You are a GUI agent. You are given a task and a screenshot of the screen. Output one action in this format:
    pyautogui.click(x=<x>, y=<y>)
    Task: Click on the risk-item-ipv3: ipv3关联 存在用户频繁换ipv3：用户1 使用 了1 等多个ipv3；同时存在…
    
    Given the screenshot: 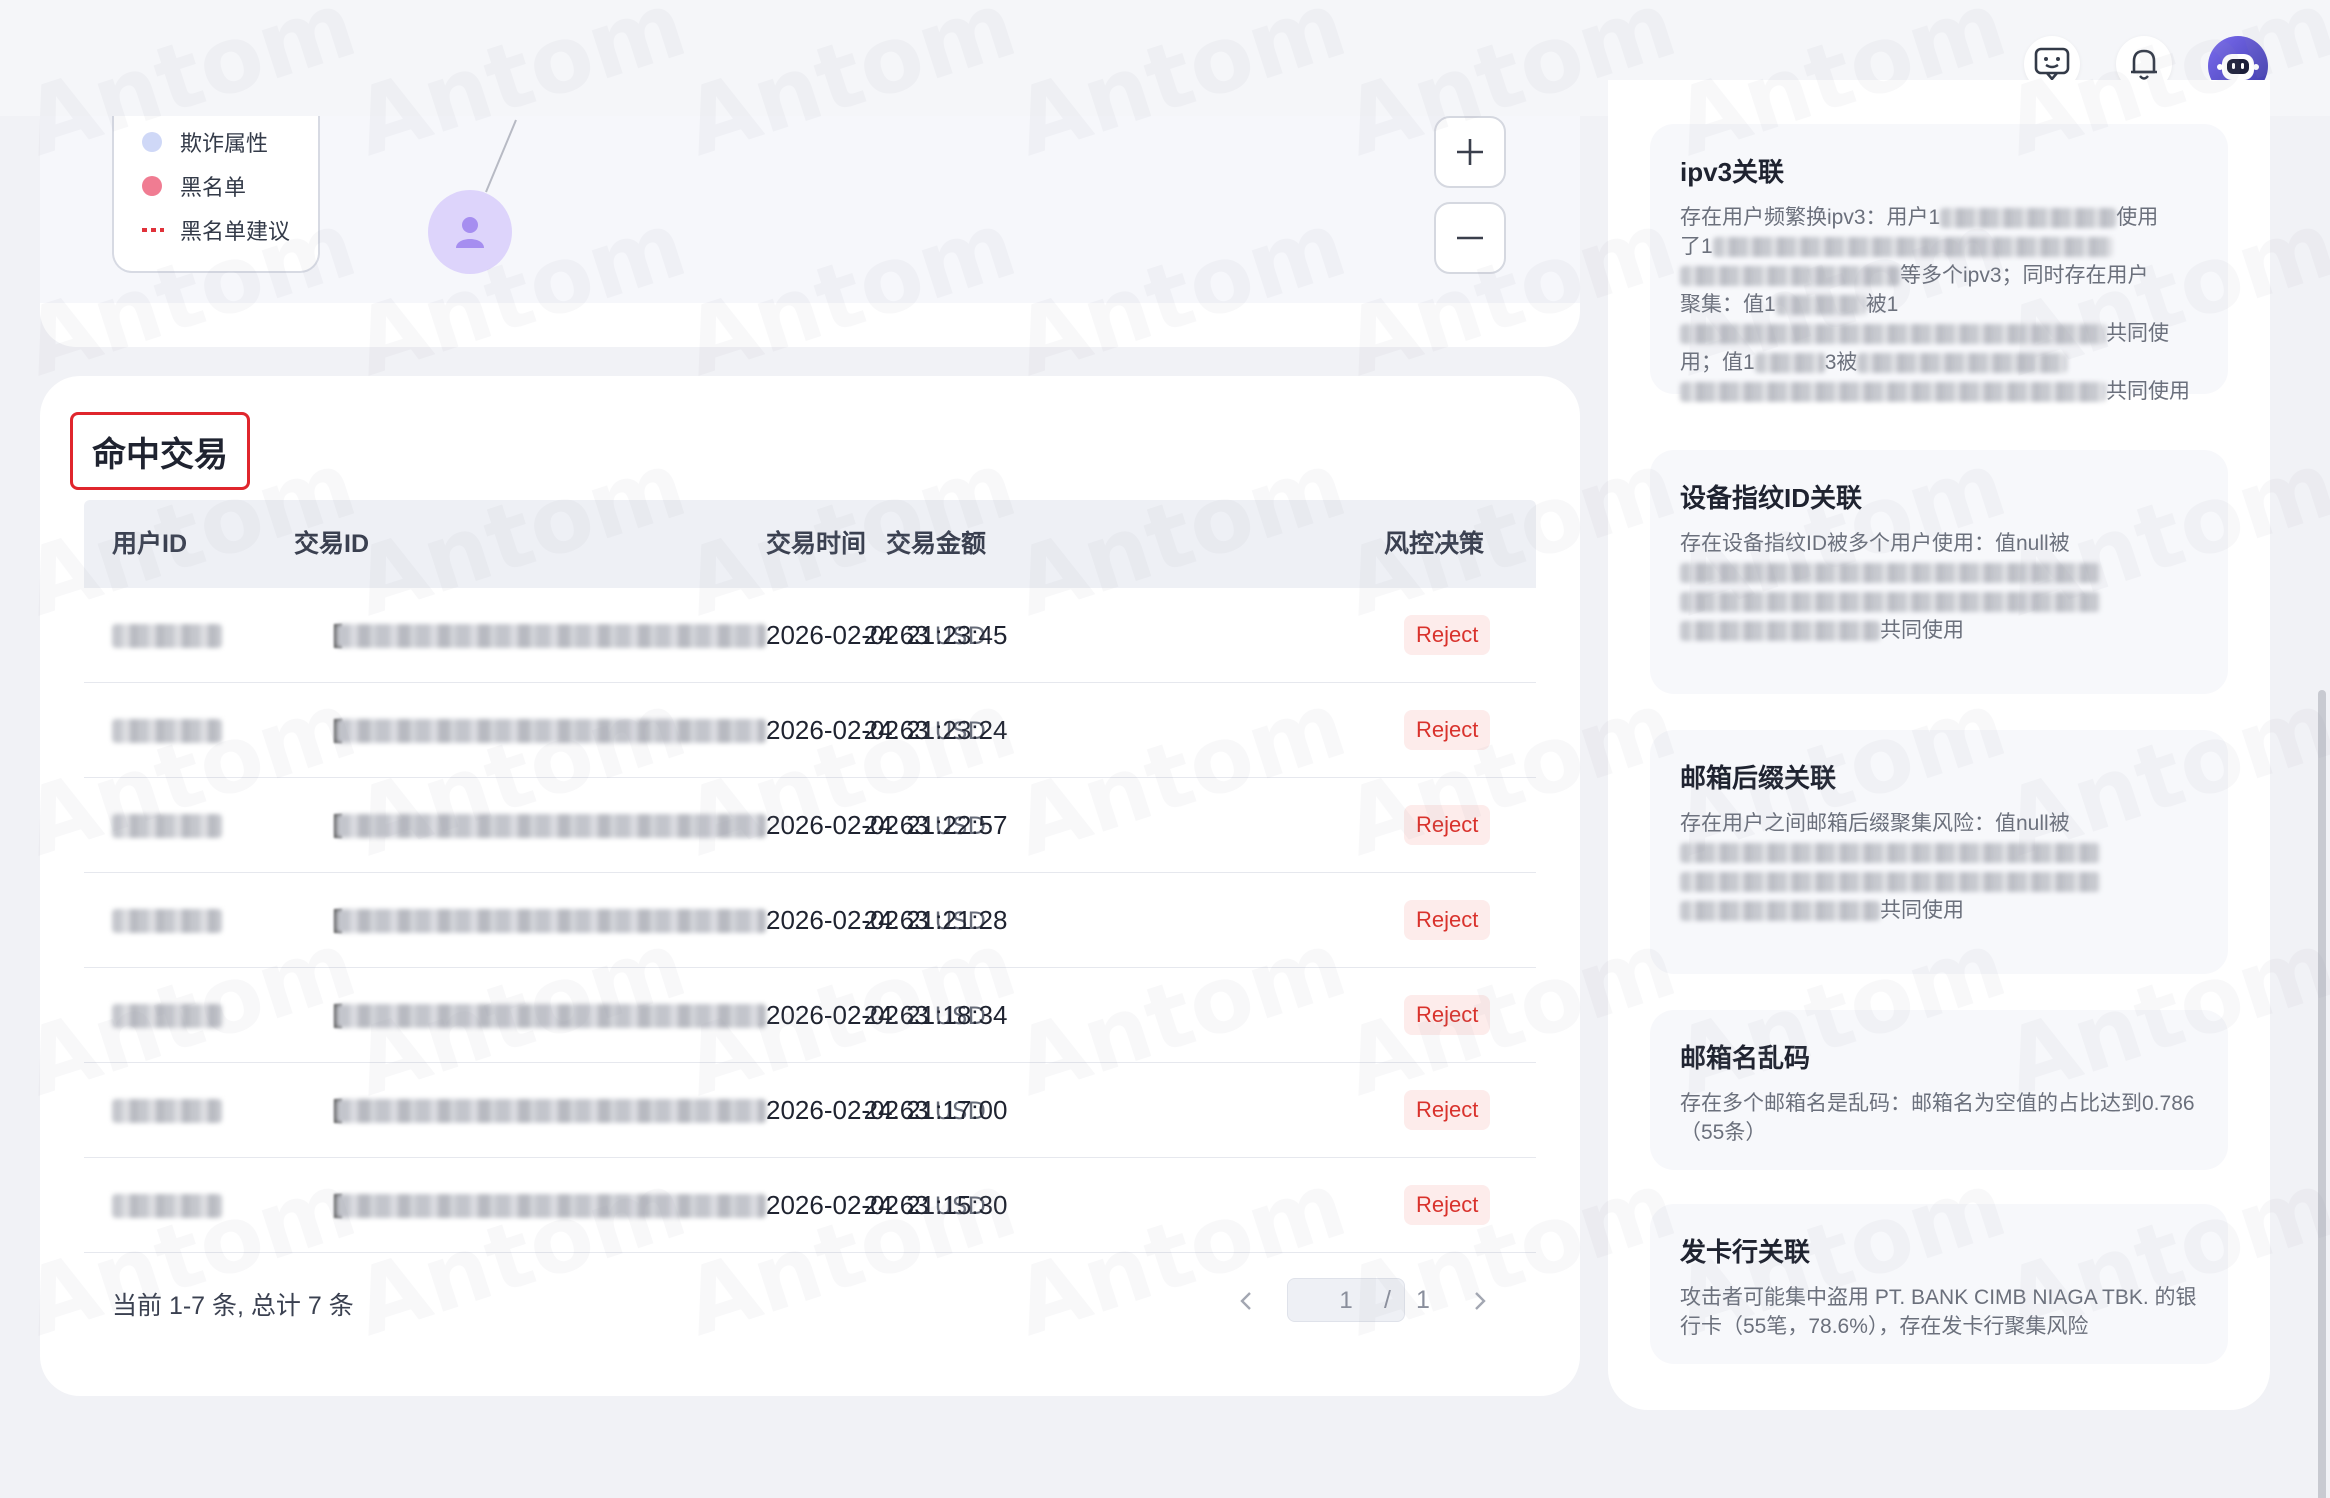 What is the action you would take?
    pyautogui.click(x=1939, y=263)
    